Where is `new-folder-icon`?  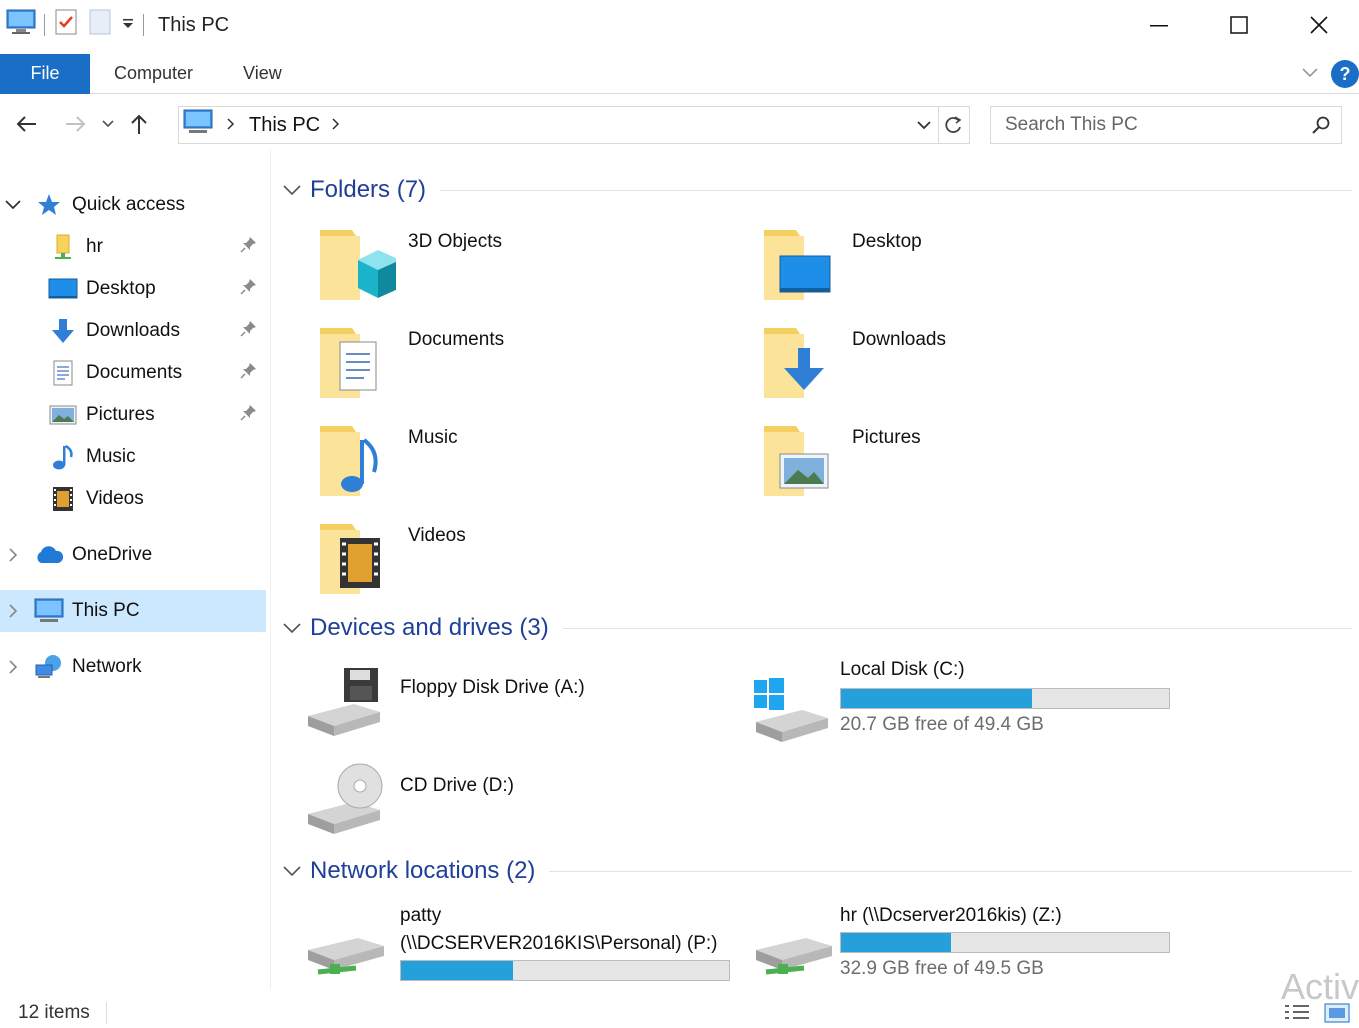
new-folder-icon is located at coordinates (100, 25).